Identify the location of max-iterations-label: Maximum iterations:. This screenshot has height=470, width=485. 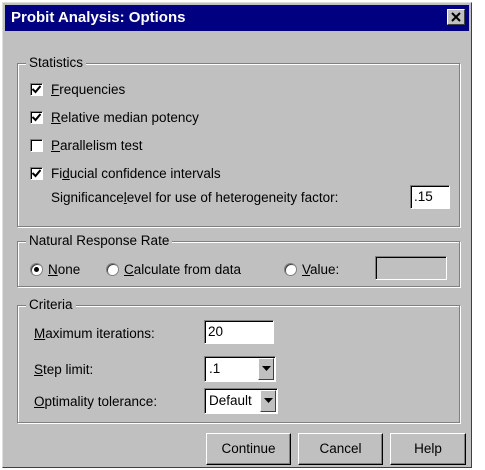
(94, 333).